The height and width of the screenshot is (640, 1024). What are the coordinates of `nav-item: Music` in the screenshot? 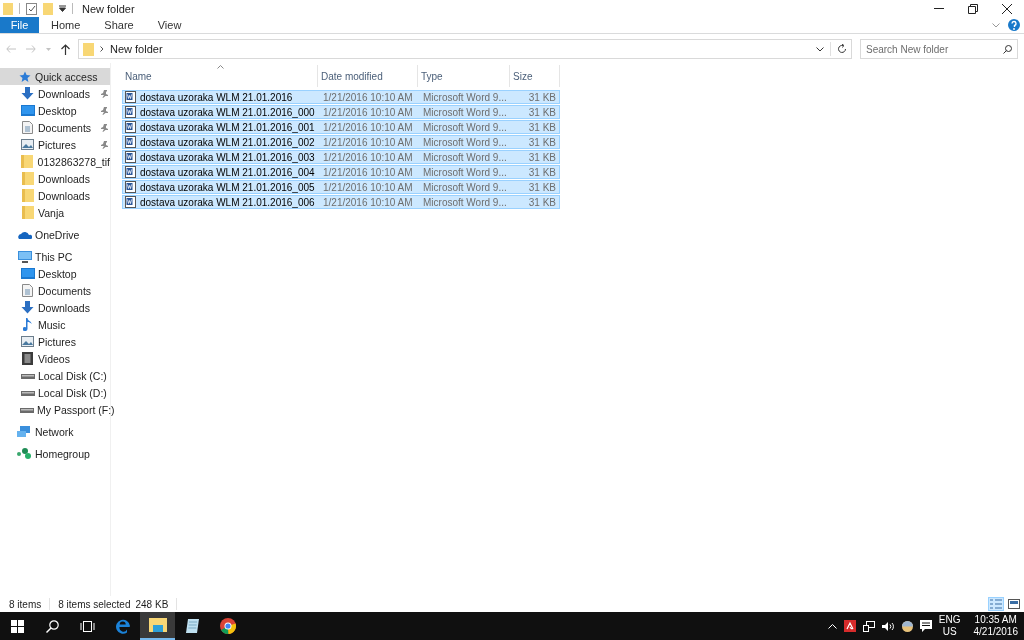 It's located at (55, 324).